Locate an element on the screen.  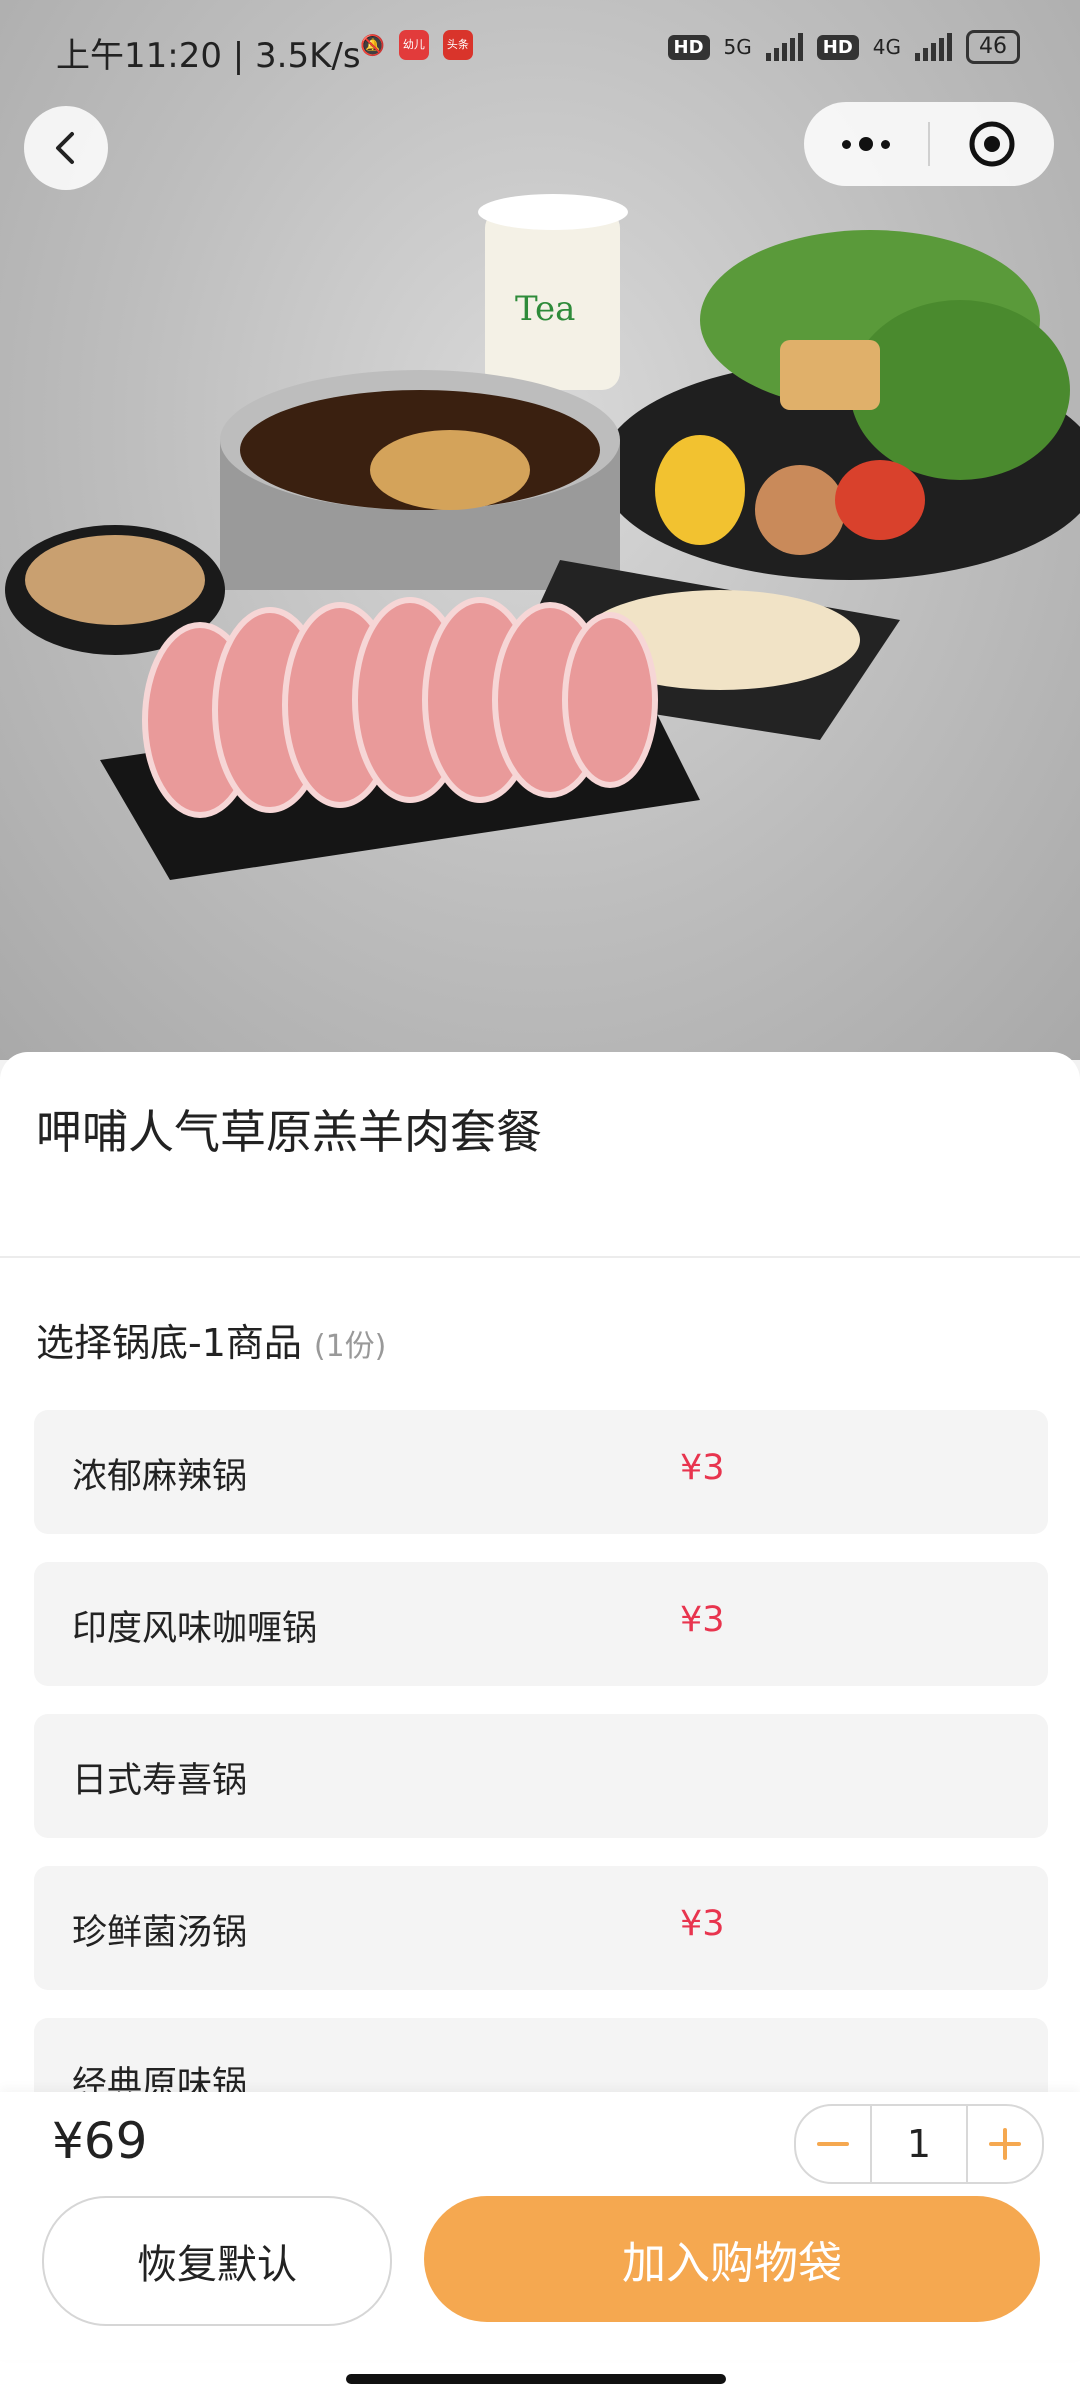
hd-badge: HD is located at coordinates (688, 47).